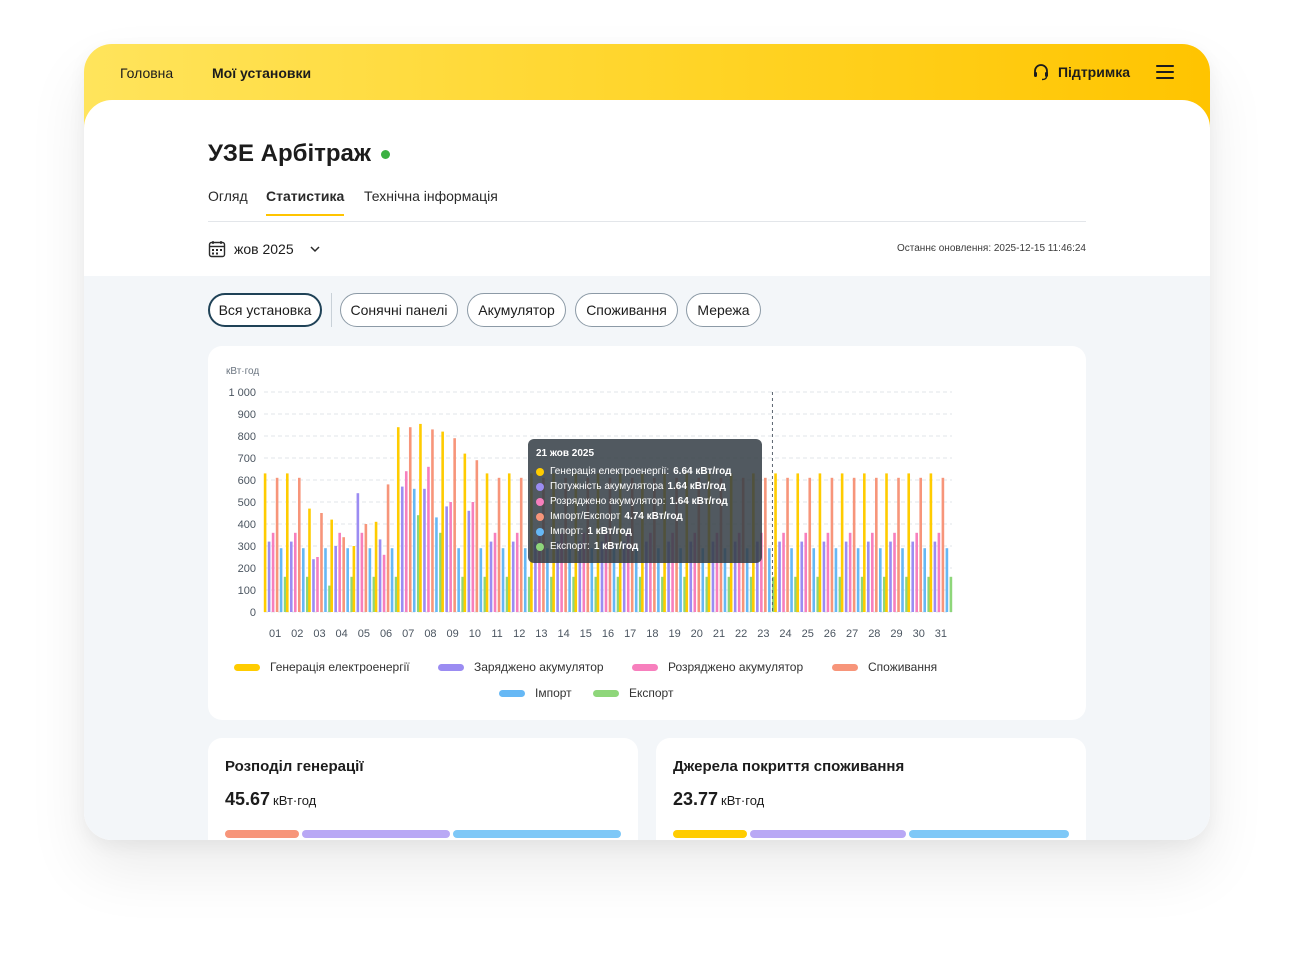 The image size is (1294, 960). I want to click on stat-bar-segment, so click(828, 834).